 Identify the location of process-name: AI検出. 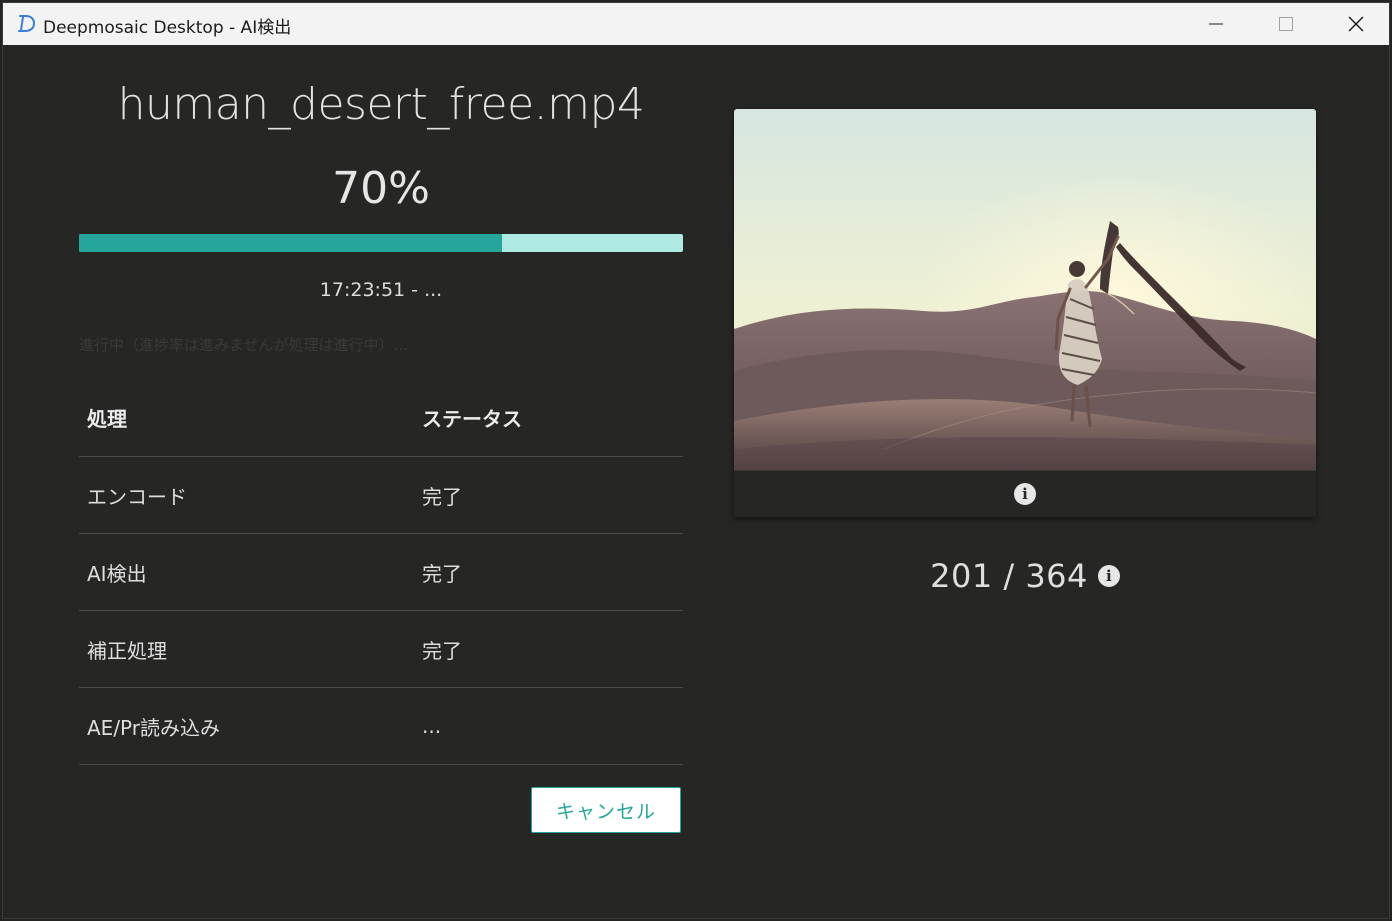
(117, 573).